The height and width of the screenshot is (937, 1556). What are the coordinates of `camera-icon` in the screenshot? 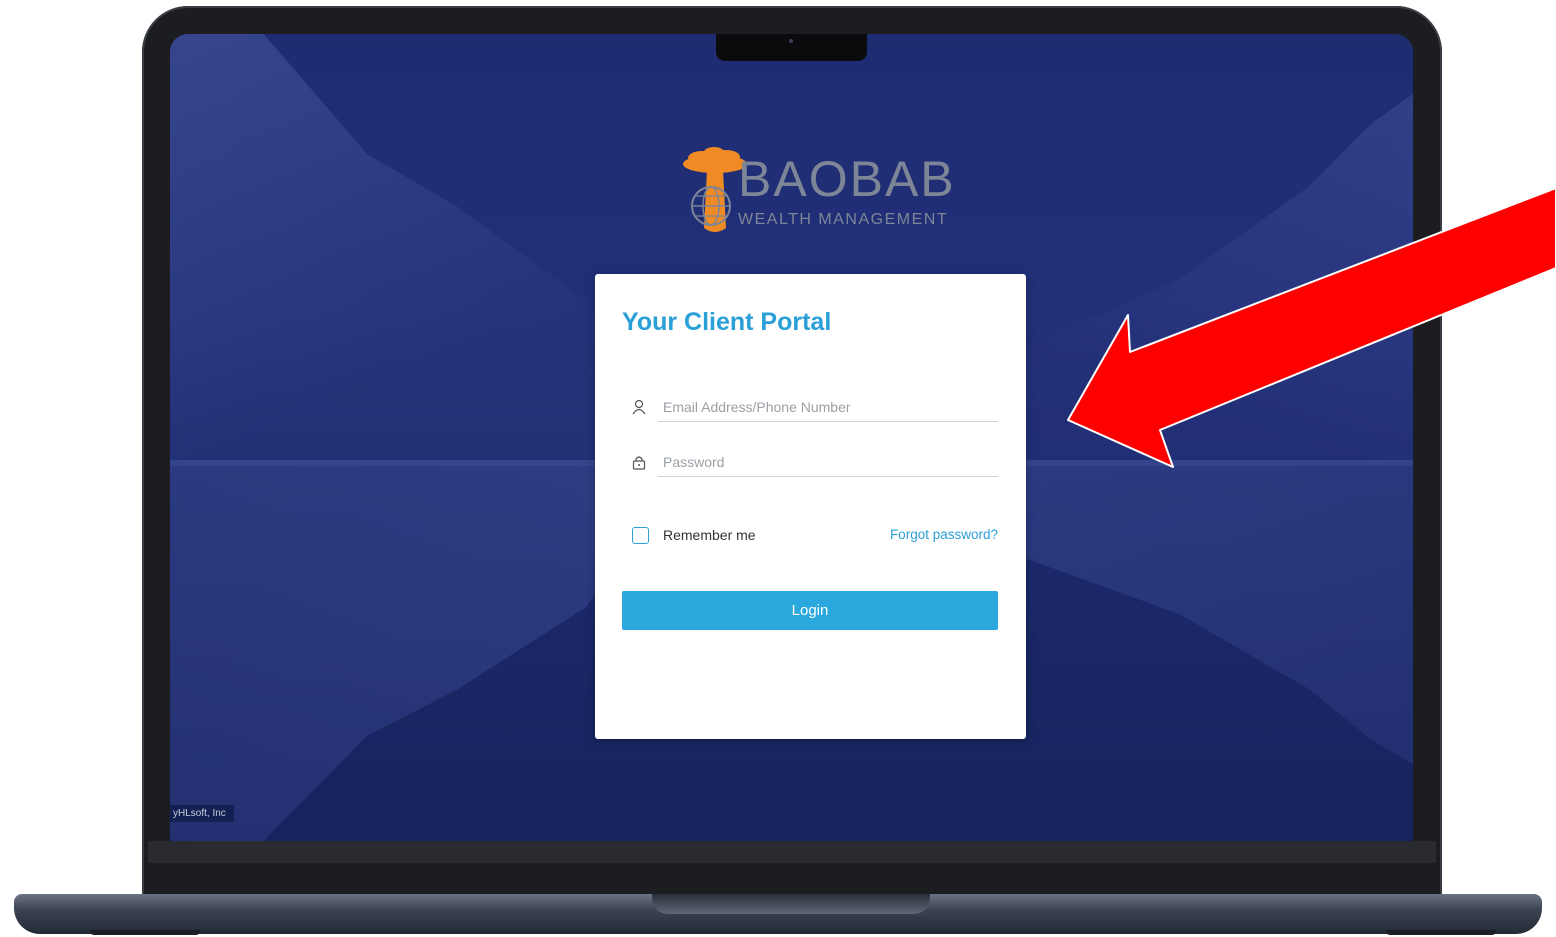 It's located at (791, 41).